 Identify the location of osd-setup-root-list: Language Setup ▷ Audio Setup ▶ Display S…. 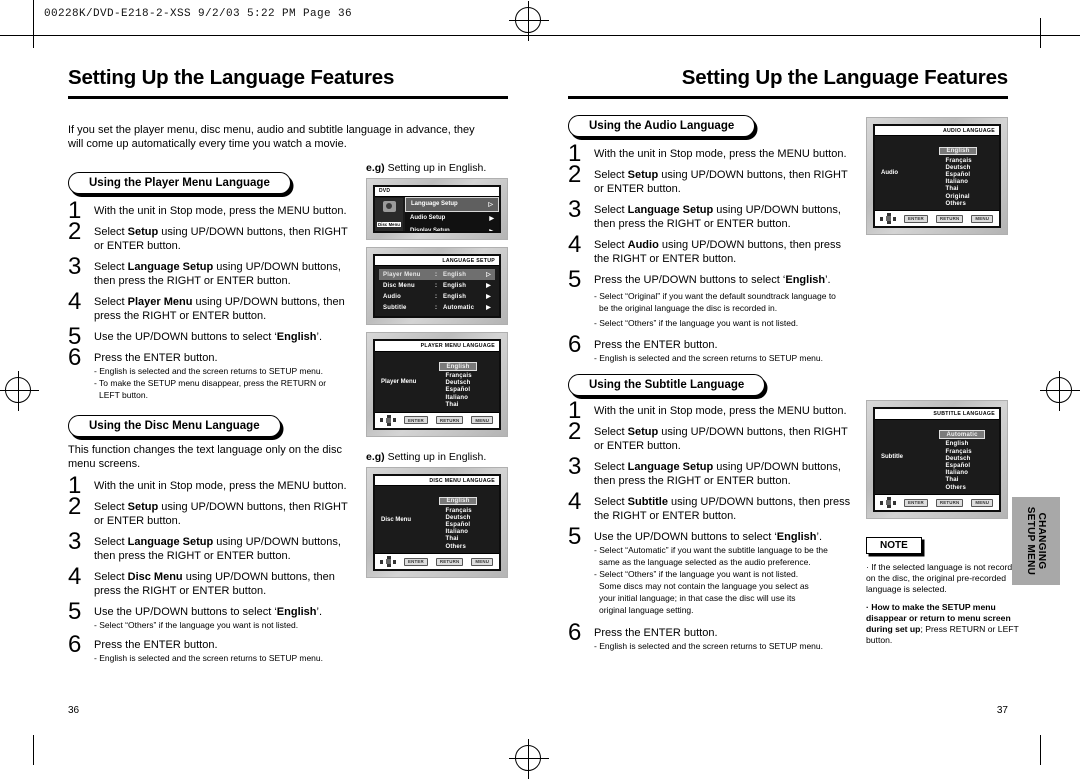
(452, 213).